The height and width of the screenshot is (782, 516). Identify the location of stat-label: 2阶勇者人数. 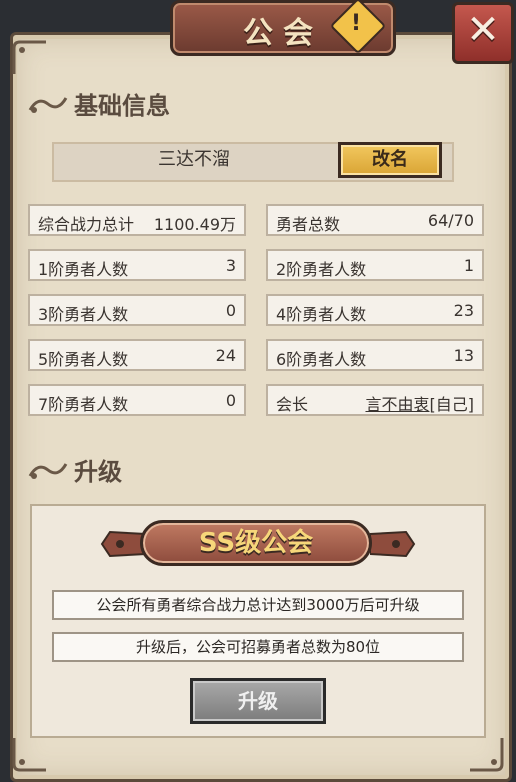
(321, 269).